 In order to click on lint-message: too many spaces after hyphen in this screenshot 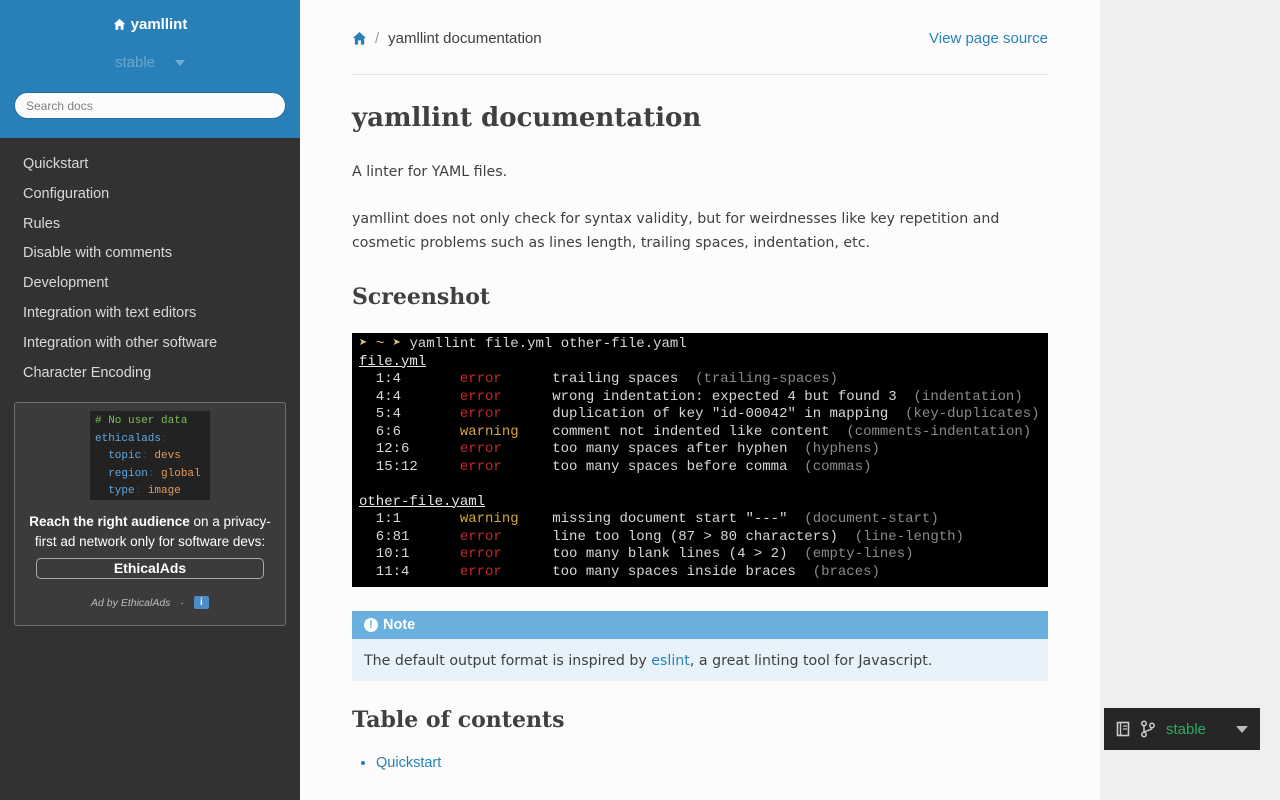, I will do `click(678, 449)`.